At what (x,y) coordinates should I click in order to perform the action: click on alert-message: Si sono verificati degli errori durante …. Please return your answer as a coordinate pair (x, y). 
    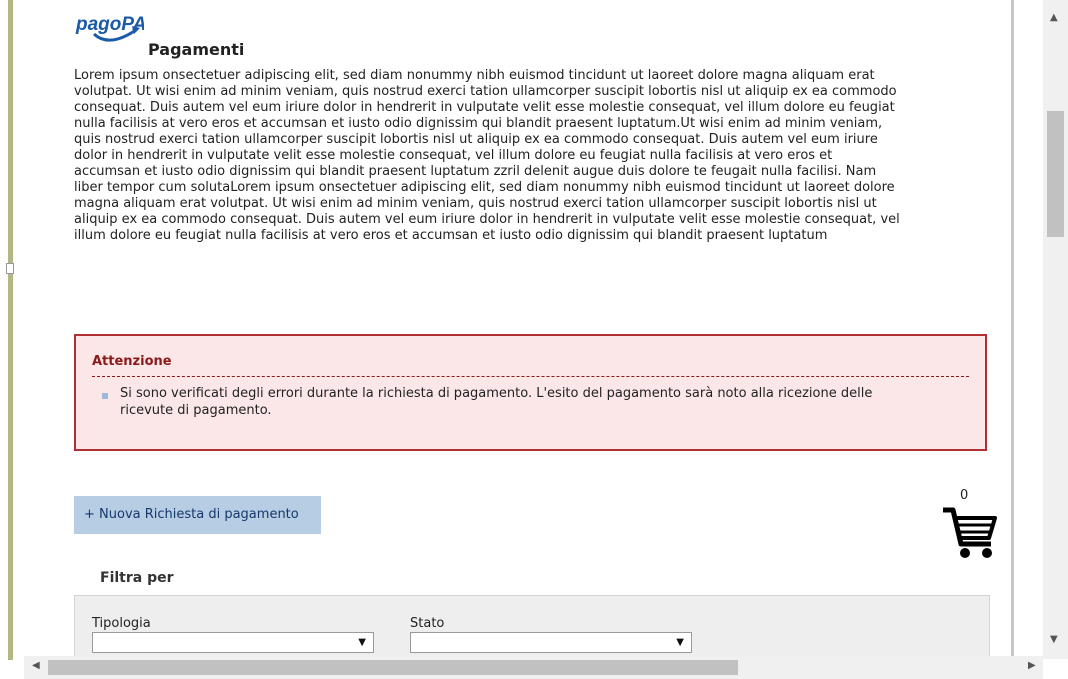
    Looking at the image, I should click on (496, 402).